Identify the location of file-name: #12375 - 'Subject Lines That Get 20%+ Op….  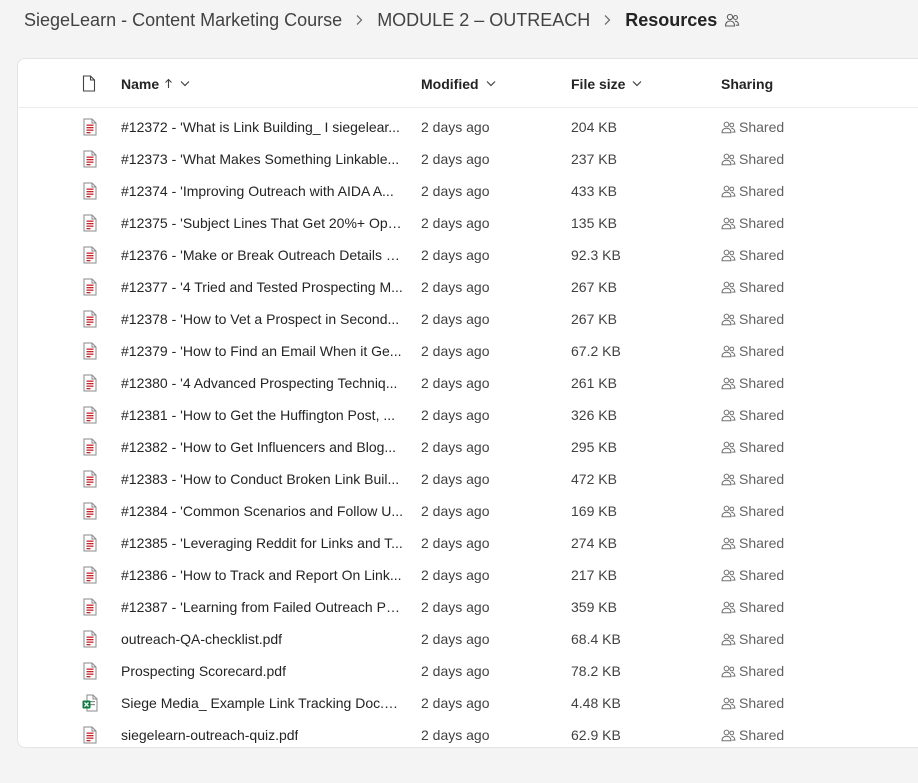
(262, 223).